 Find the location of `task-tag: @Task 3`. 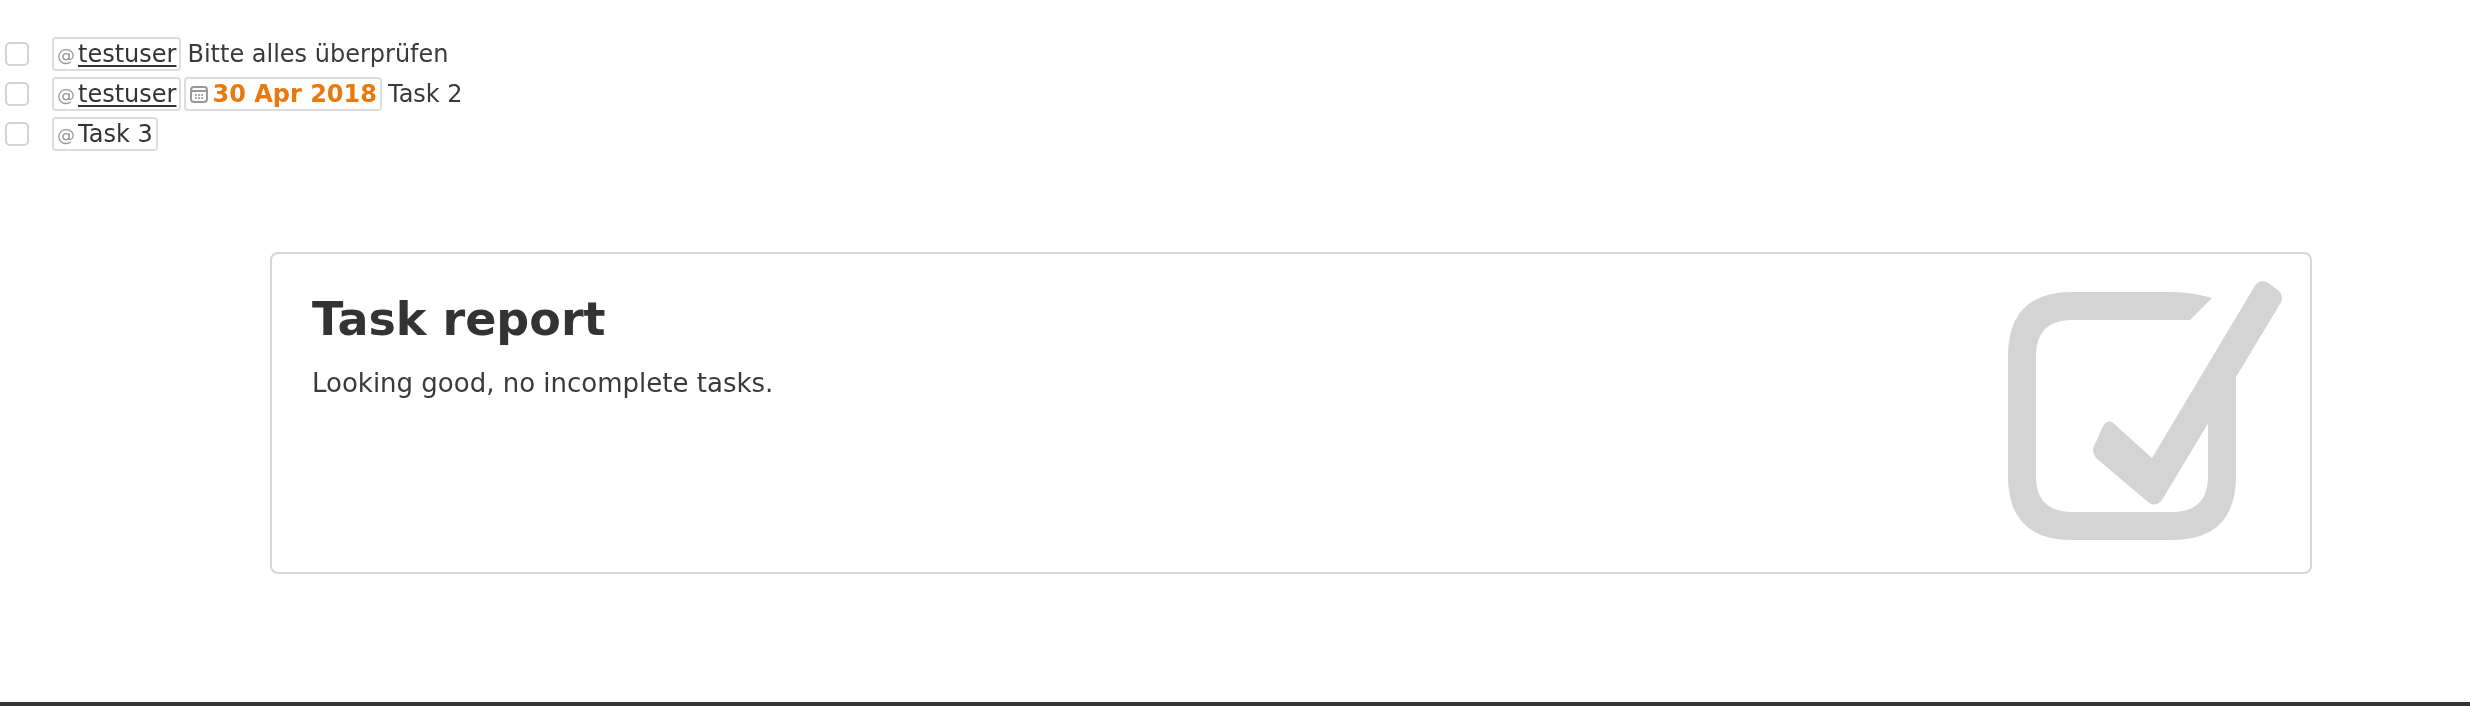

task-tag: @Task 3 is located at coordinates (105, 134).